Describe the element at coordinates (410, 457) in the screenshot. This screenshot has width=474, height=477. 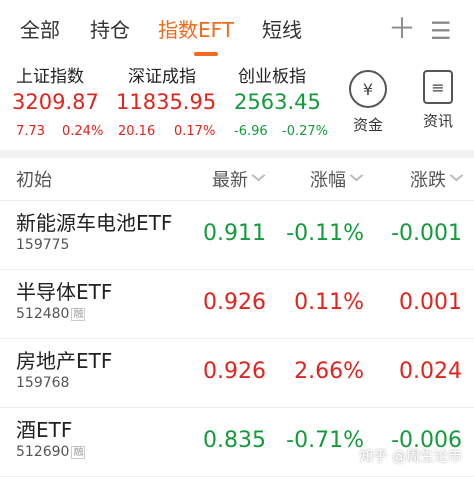
I see `watermark: 知乎 @周生论市` at that location.